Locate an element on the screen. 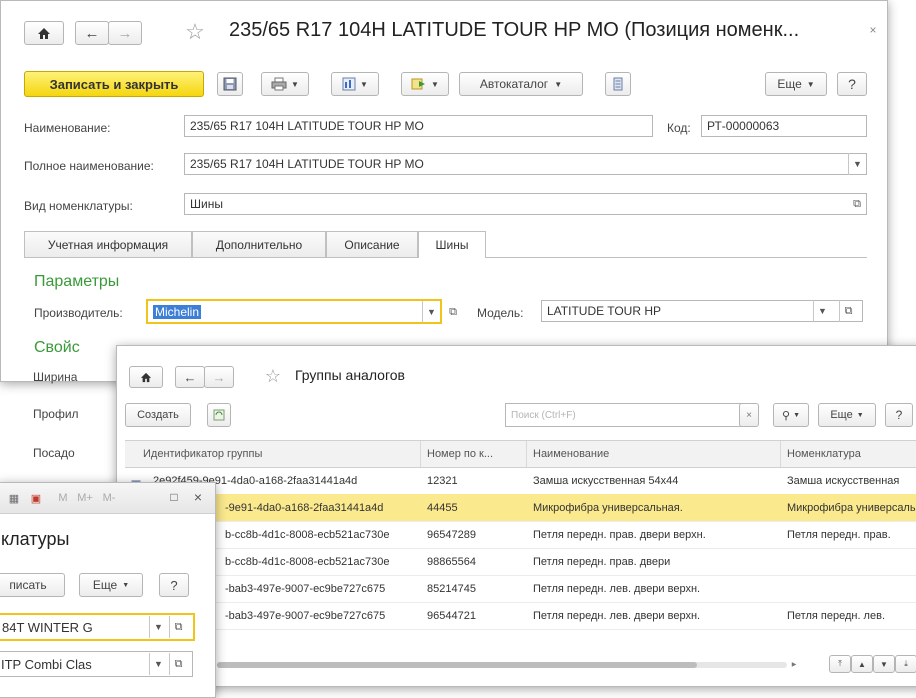  col-name: Наименование is located at coordinates (654, 454).